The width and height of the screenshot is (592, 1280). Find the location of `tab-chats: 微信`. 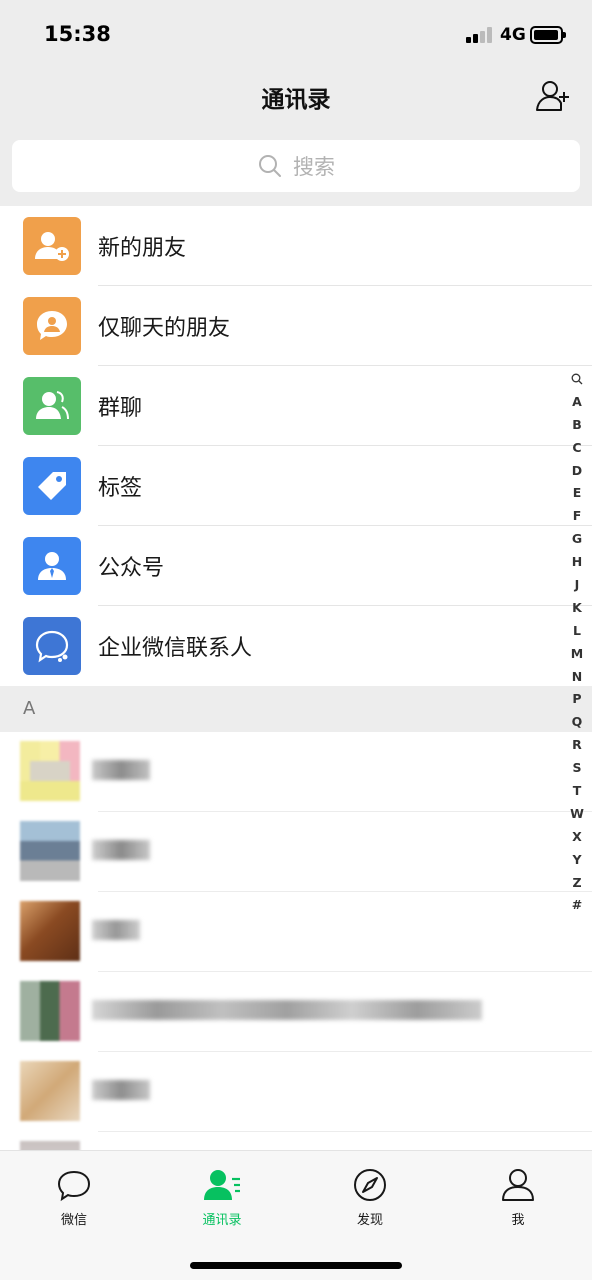

tab-chats: 微信 is located at coordinates (74, 1196).